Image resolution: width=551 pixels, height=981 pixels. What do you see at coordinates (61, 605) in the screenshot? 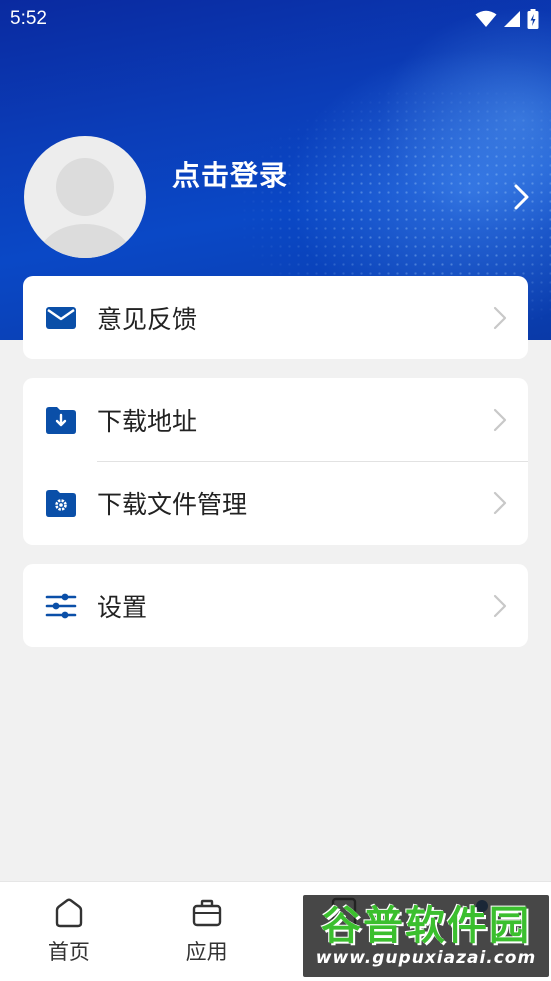
I see `sliders-icon` at bounding box center [61, 605].